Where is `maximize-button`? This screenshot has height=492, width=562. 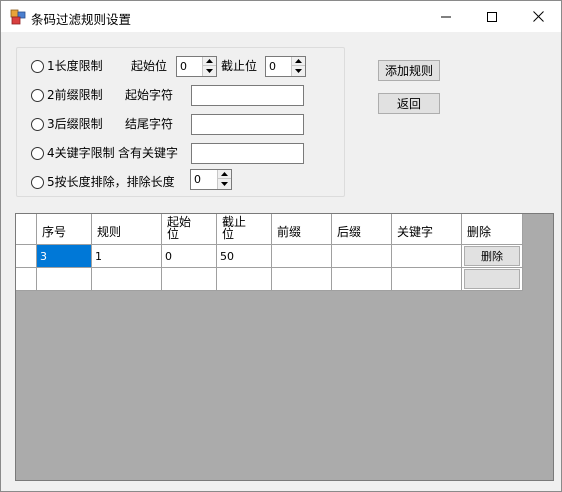
maximize-button is located at coordinates (492, 16).